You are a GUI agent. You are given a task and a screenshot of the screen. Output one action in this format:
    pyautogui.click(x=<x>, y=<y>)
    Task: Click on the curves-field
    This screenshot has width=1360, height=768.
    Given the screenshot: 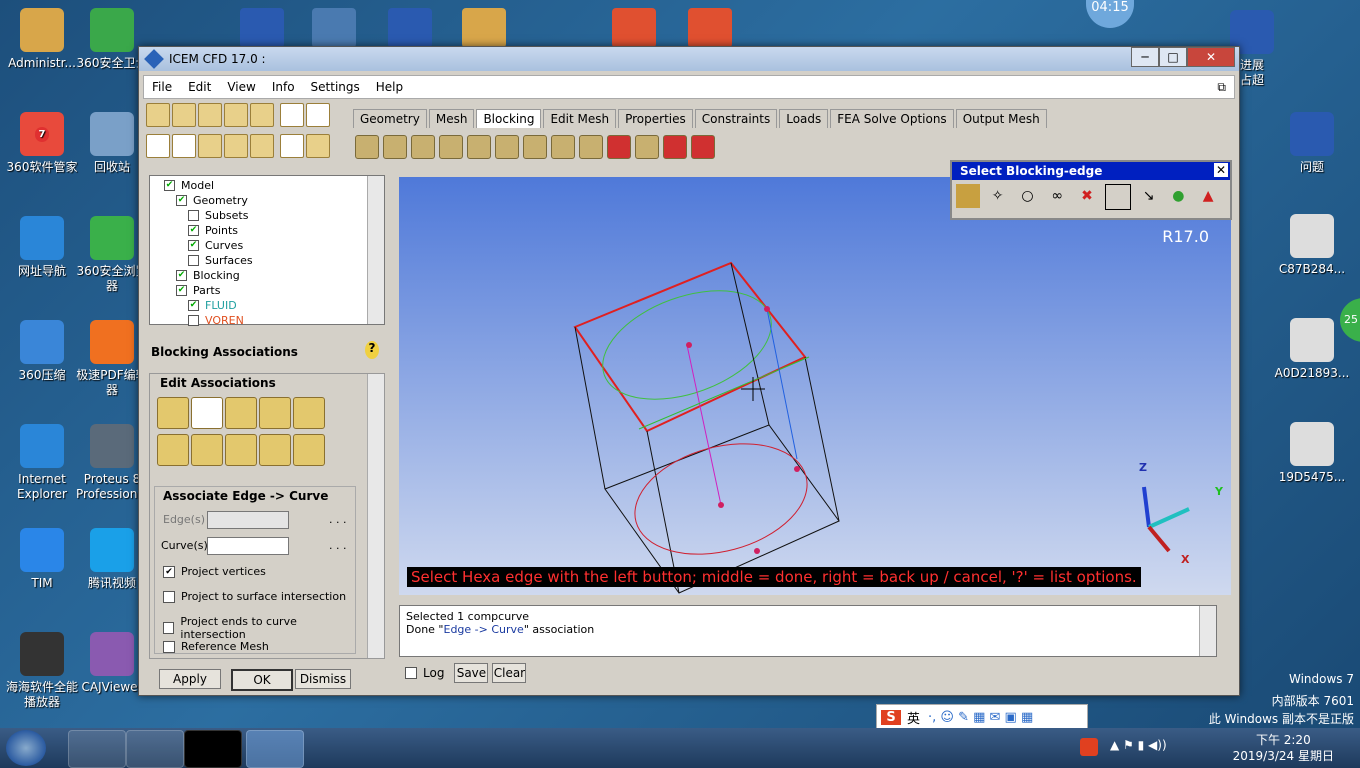 What is the action you would take?
    pyautogui.click(x=248, y=546)
    